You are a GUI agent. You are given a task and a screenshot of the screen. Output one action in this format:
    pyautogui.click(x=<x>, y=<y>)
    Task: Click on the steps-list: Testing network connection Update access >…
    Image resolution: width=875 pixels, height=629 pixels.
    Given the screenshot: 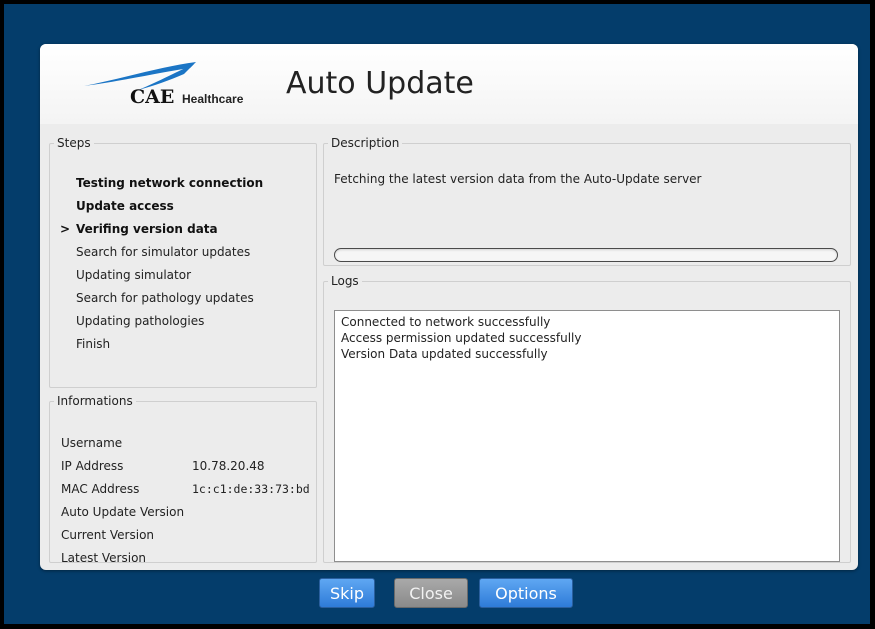 What is the action you would take?
    pyautogui.click(x=161, y=268)
    